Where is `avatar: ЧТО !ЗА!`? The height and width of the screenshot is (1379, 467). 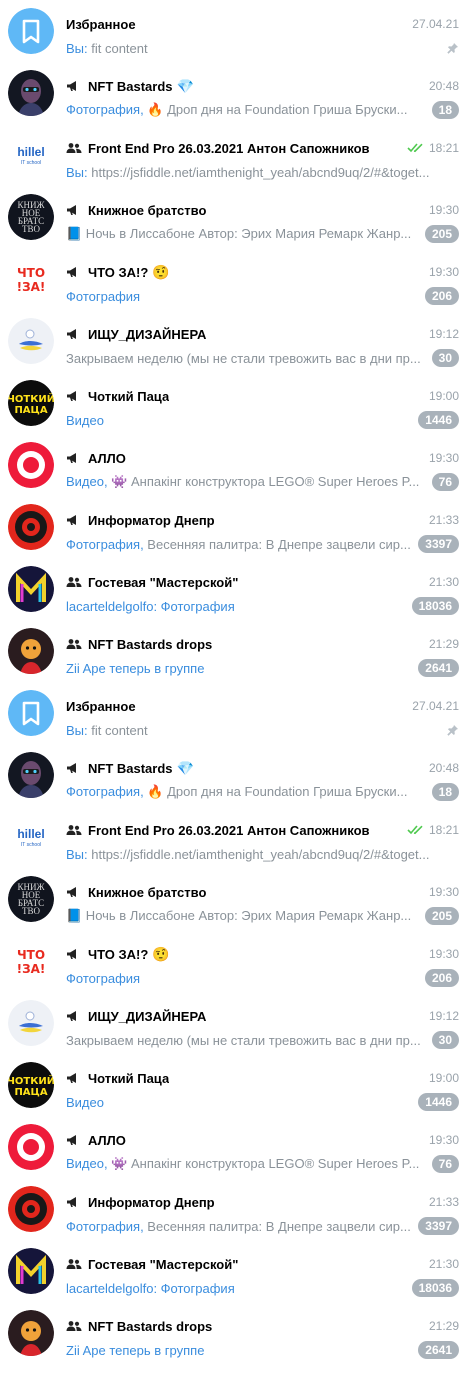
avatar: ЧТО !ЗА! is located at coordinates (31, 279).